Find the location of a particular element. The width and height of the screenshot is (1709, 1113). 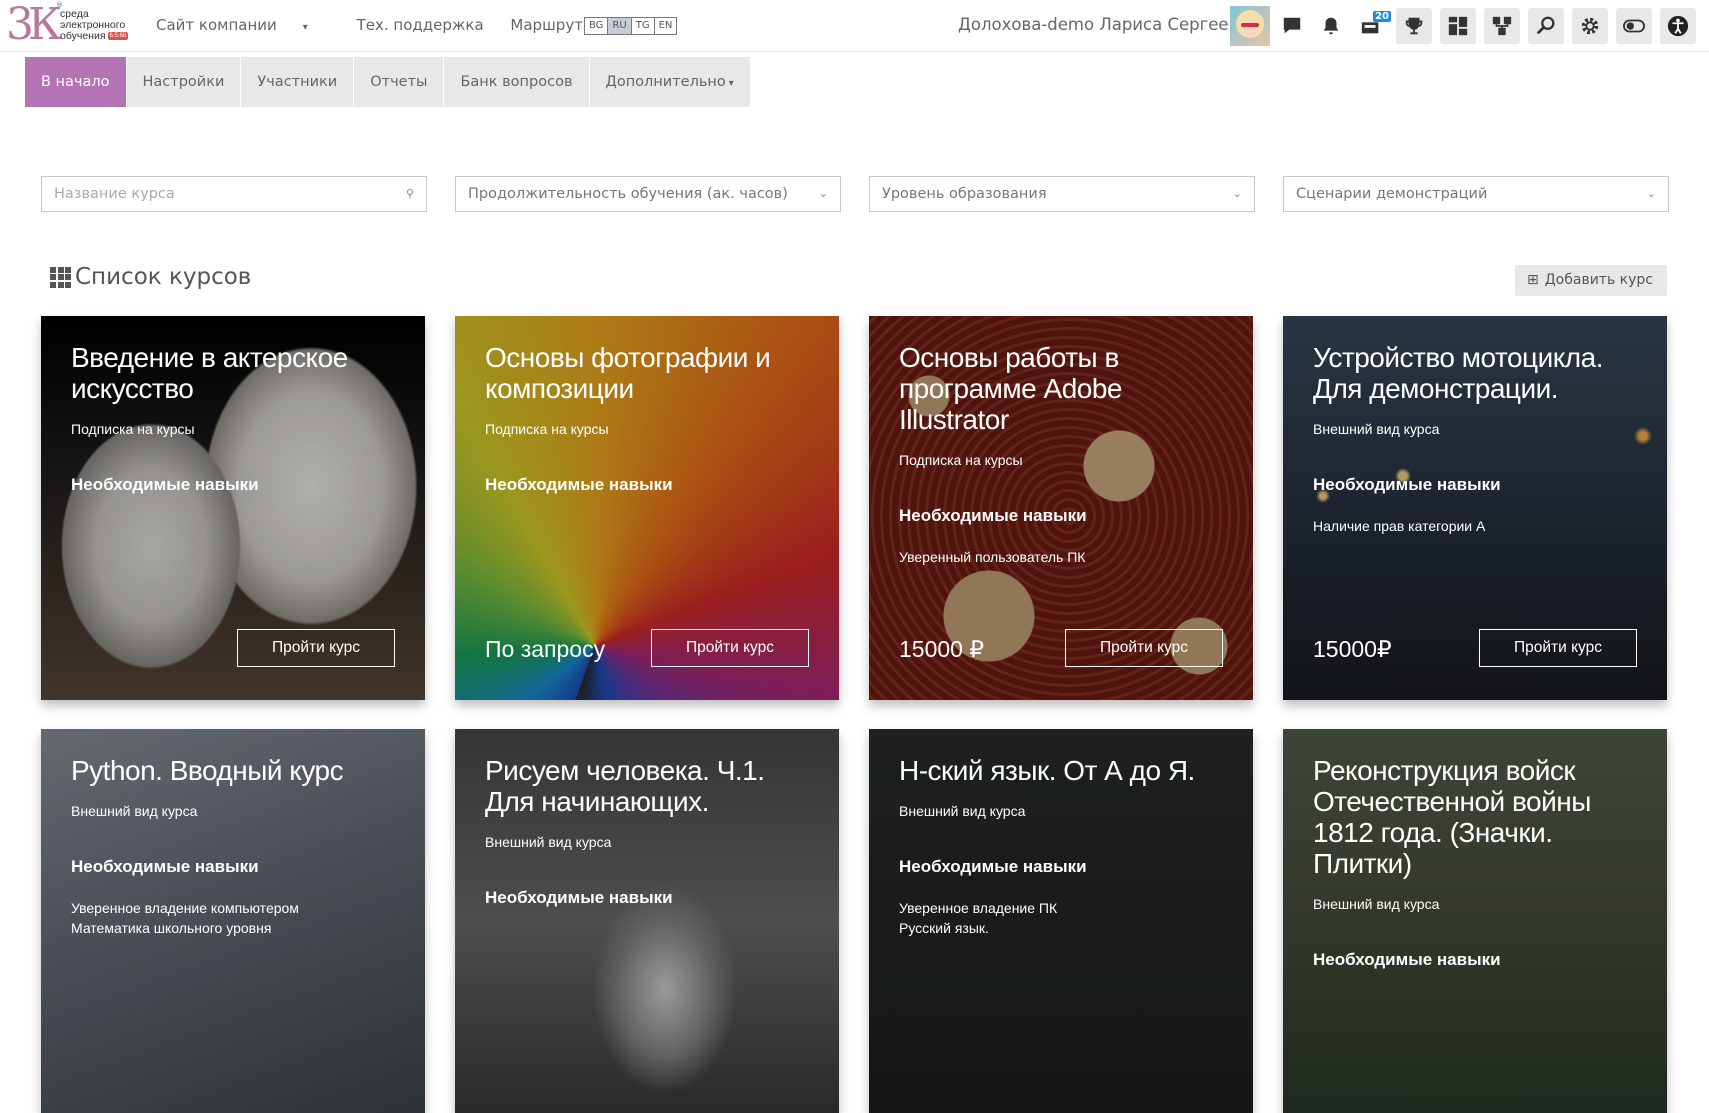

demo-scenarios-value: Сценарии демонстраций is located at coordinates (1392, 194).